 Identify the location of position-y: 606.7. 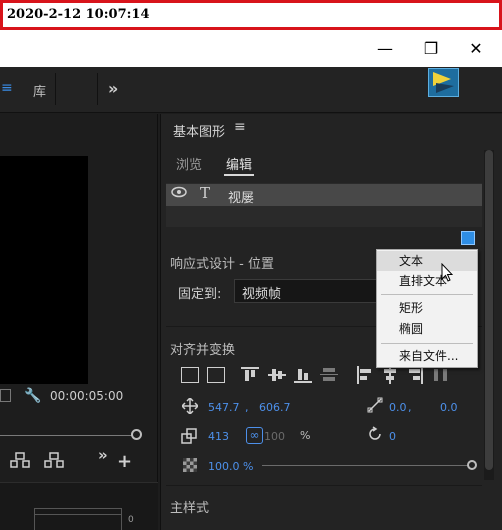
(275, 407).